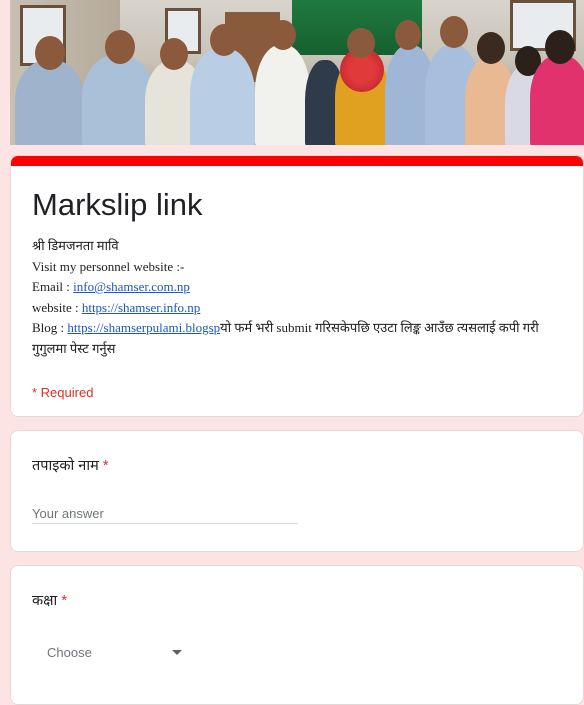 The width and height of the screenshot is (584, 705). What do you see at coordinates (143, 327) in the screenshot?
I see `blog-link: https://shamserpulami.blogsp` at bounding box center [143, 327].